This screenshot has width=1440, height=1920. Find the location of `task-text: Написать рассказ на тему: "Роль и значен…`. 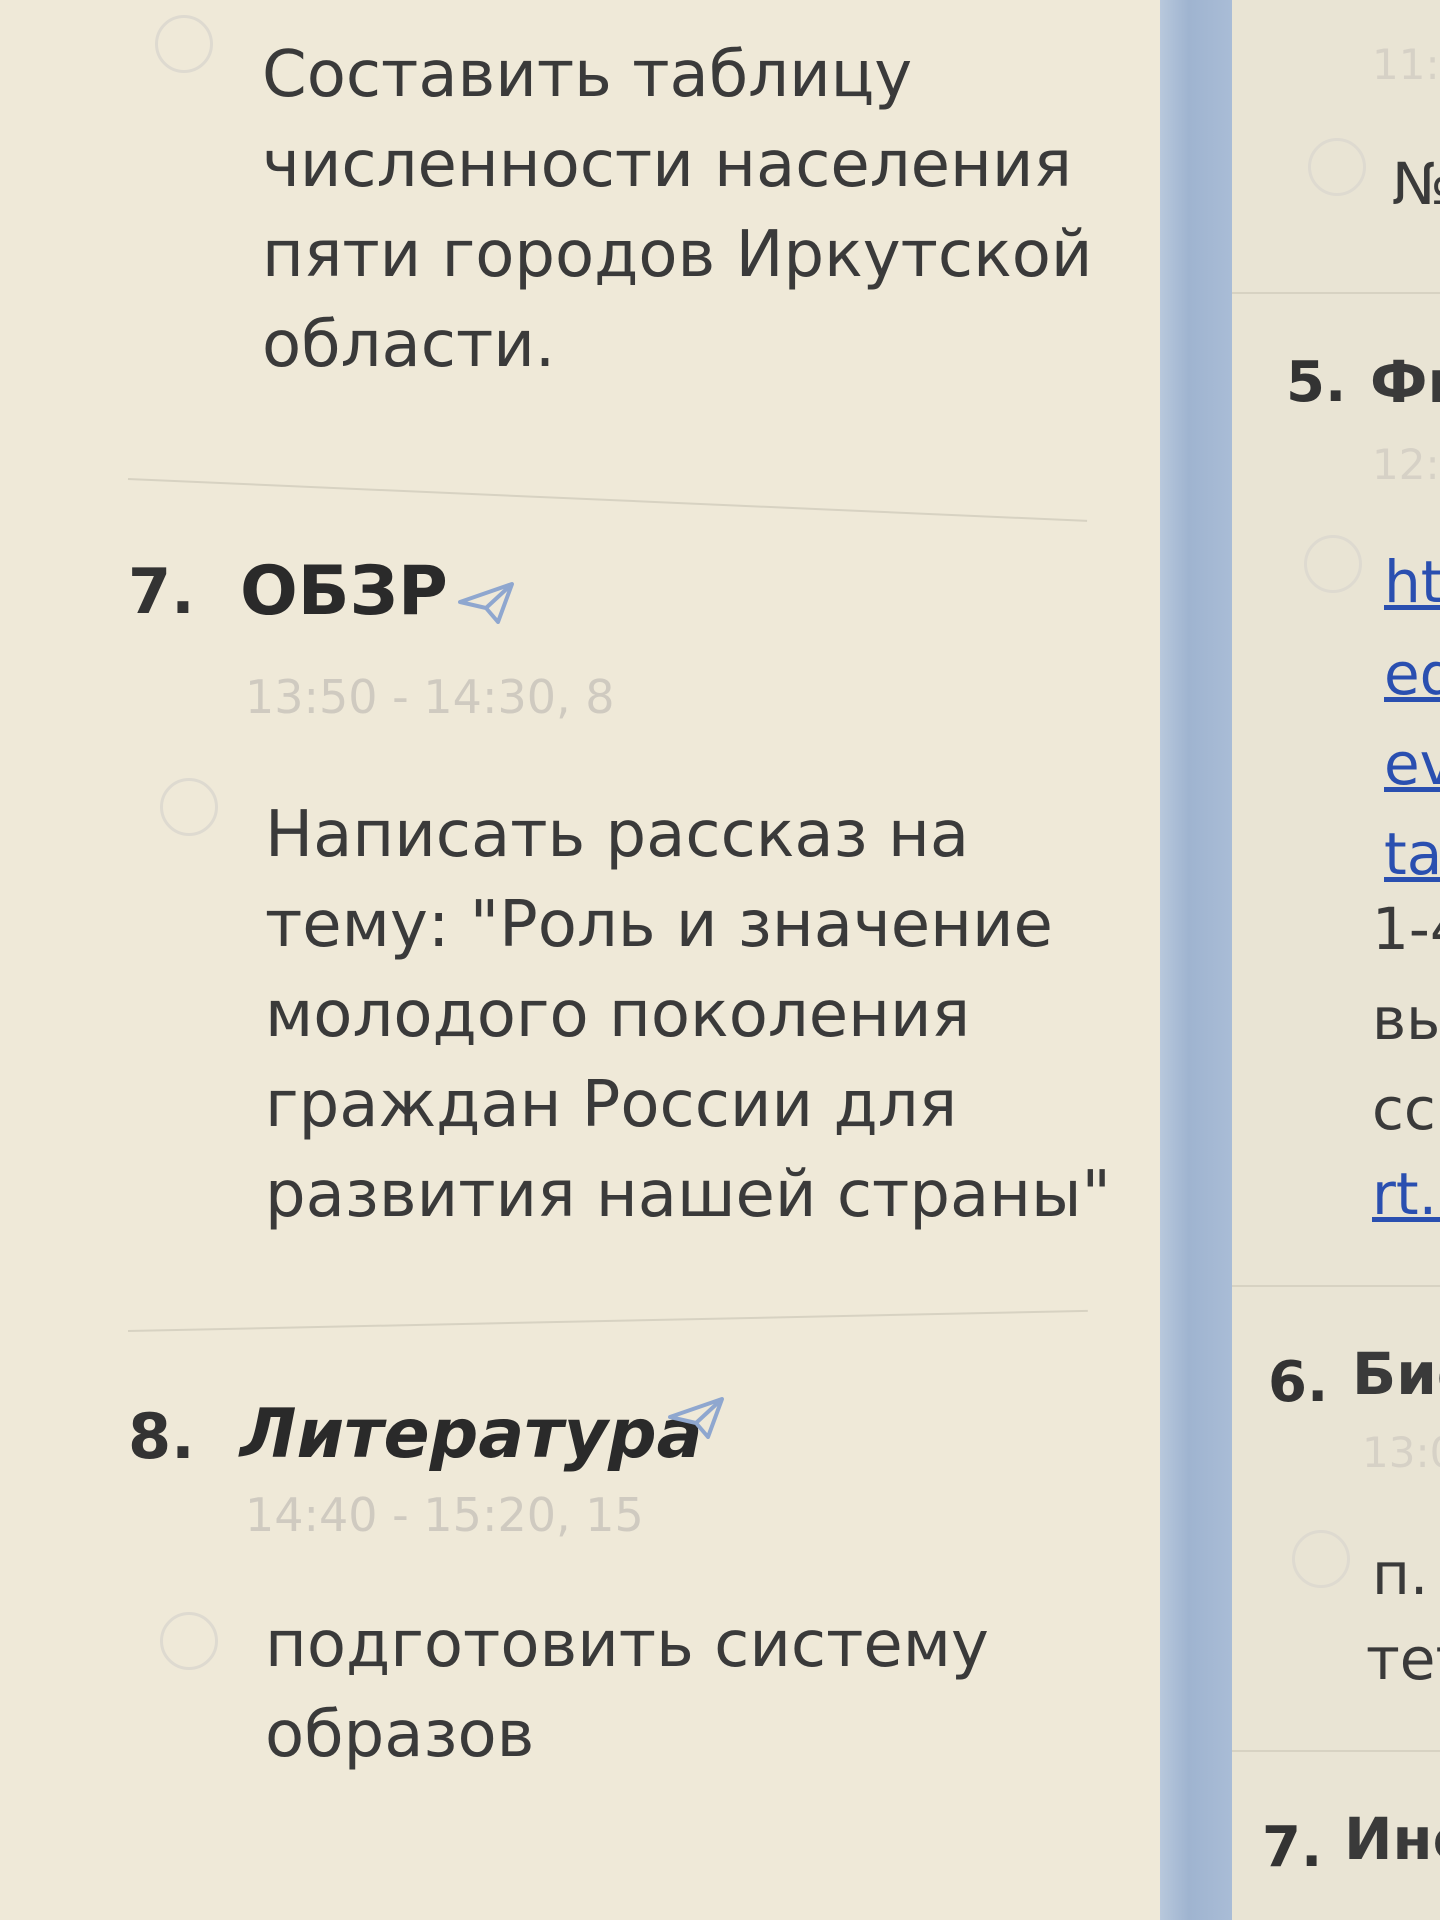

task-text: Написать рассказ на тему: "Роль и значен… is located at coordinates (688, 1015).